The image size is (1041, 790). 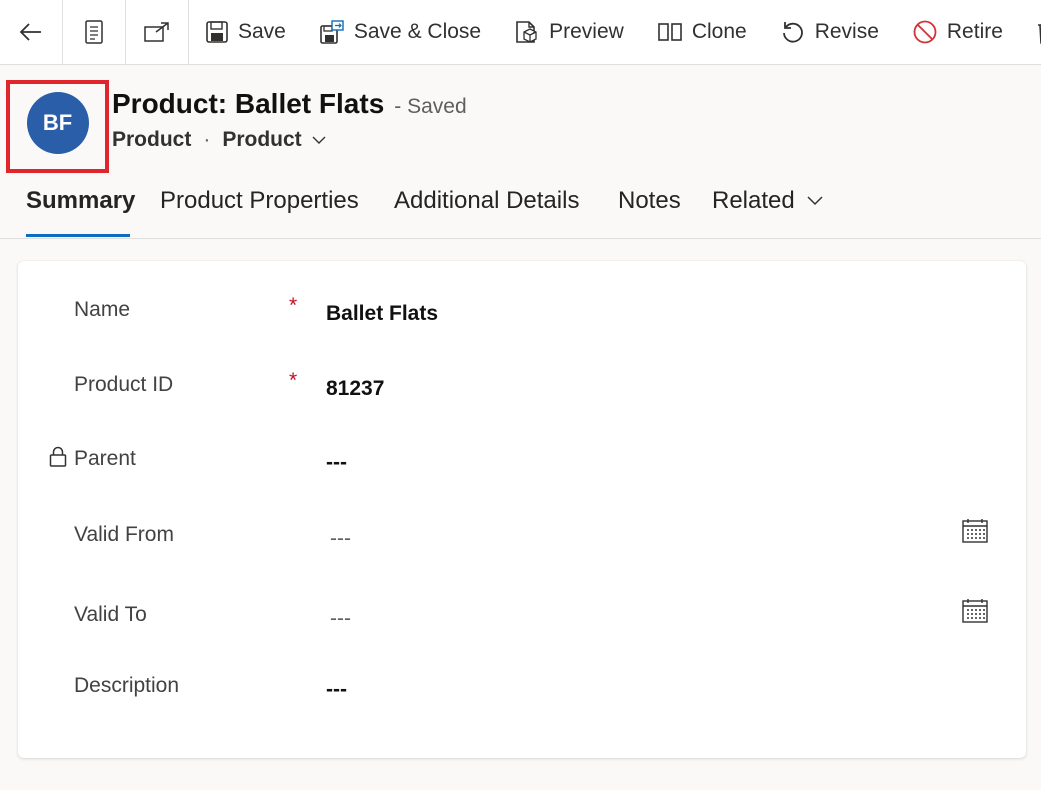 I want to click on clone-icon, so click(x=670, y=32).